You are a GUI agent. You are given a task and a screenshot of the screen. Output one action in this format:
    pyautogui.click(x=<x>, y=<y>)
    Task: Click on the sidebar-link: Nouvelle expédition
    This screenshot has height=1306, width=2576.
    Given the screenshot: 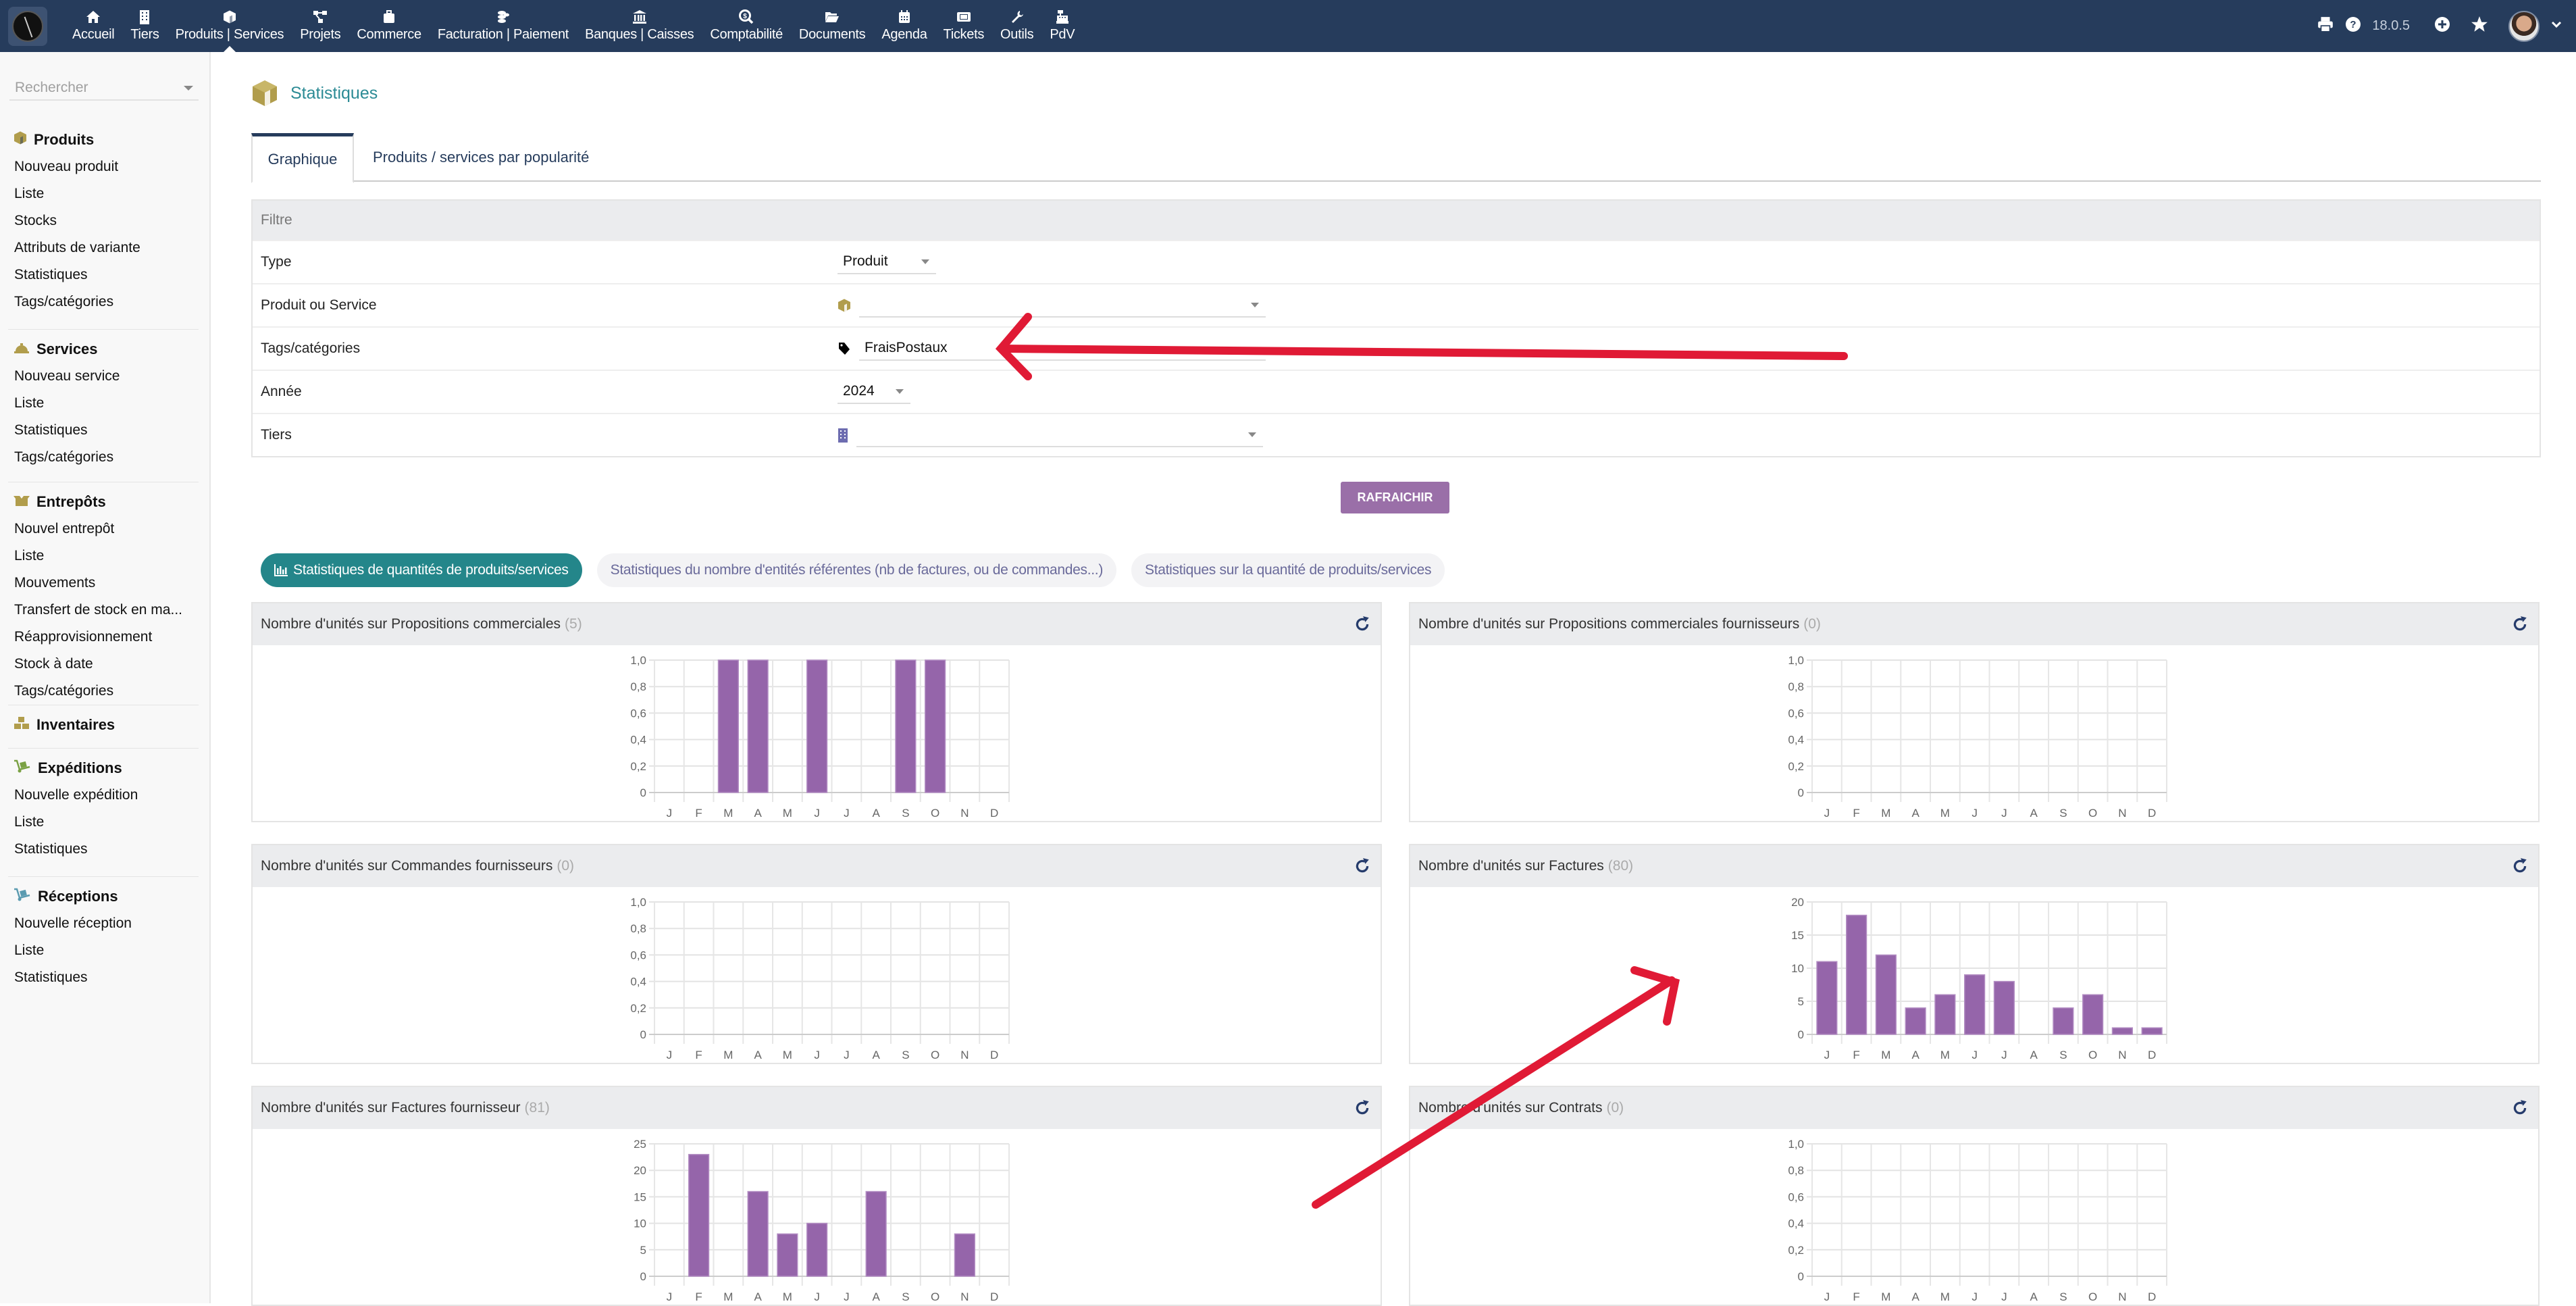 What is the action you would take?
    pyautogui.click(x=101, y=796)
    